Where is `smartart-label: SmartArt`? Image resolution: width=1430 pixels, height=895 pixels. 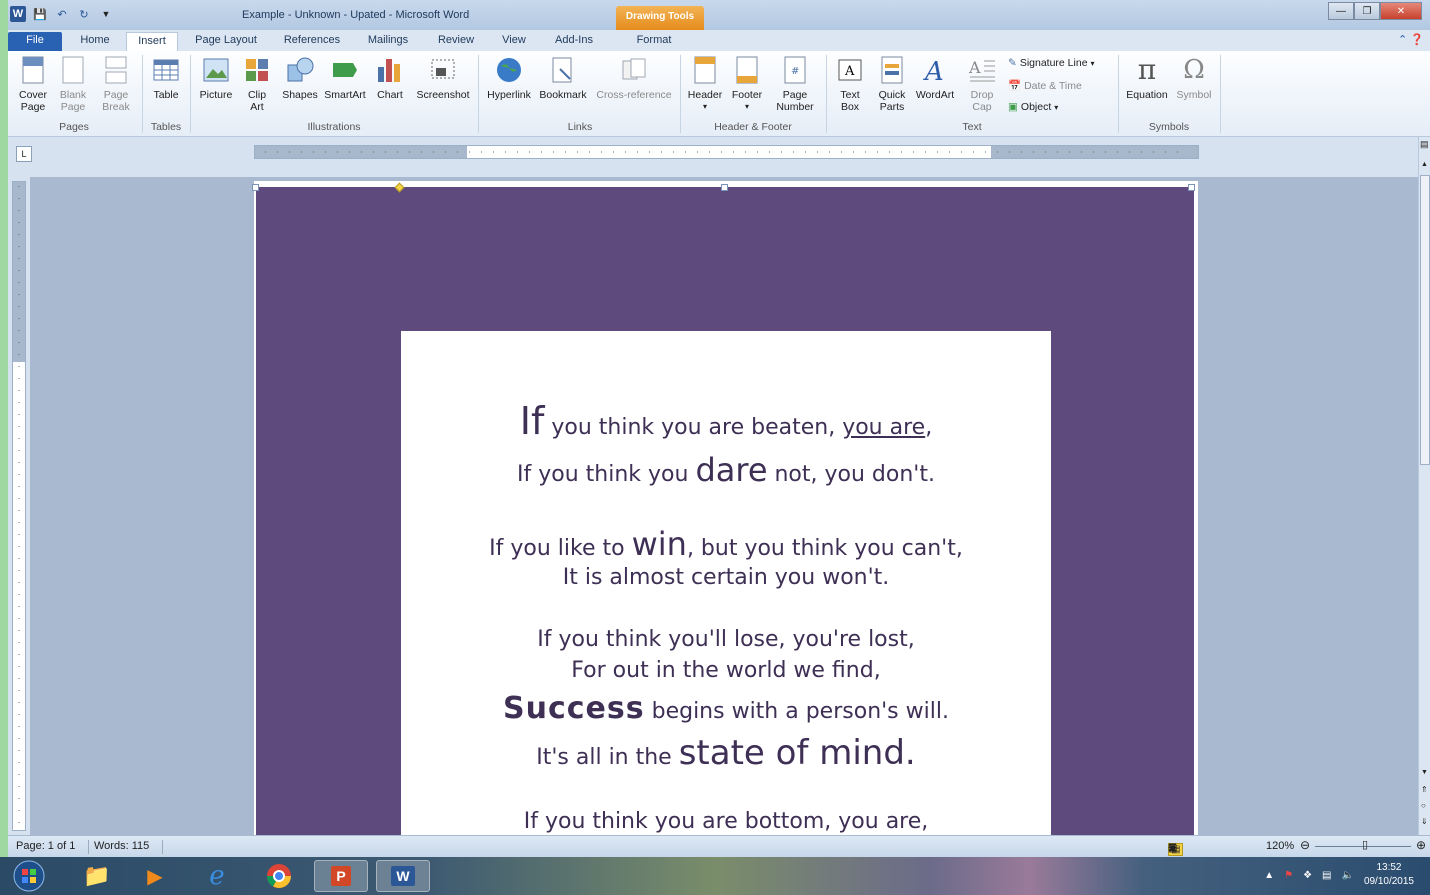 smartart-label: SmartArt is located at coordinates (345, 95).